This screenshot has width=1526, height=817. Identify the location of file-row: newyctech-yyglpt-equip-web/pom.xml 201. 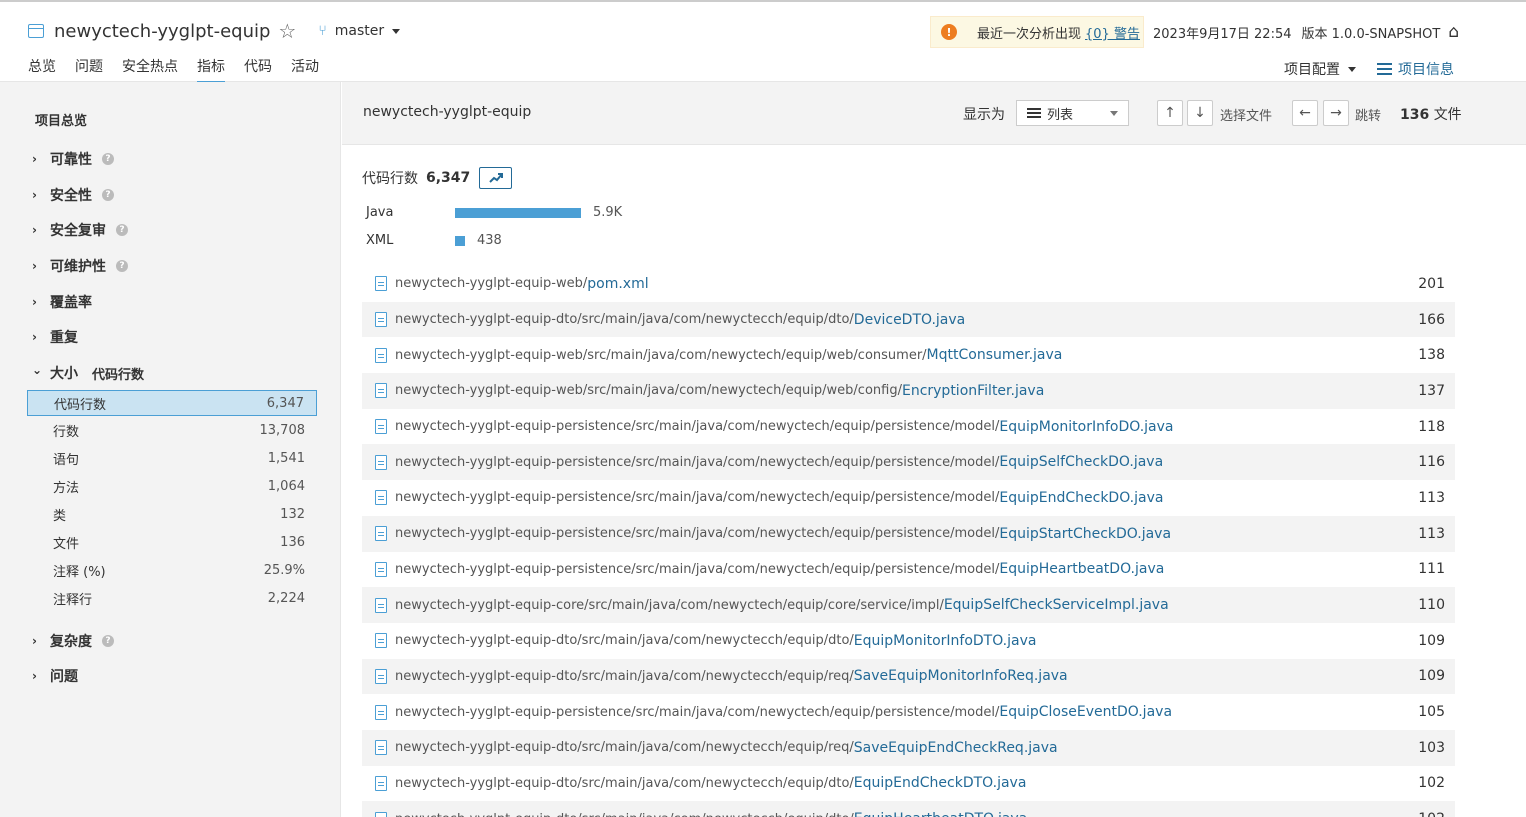
(908, 284).